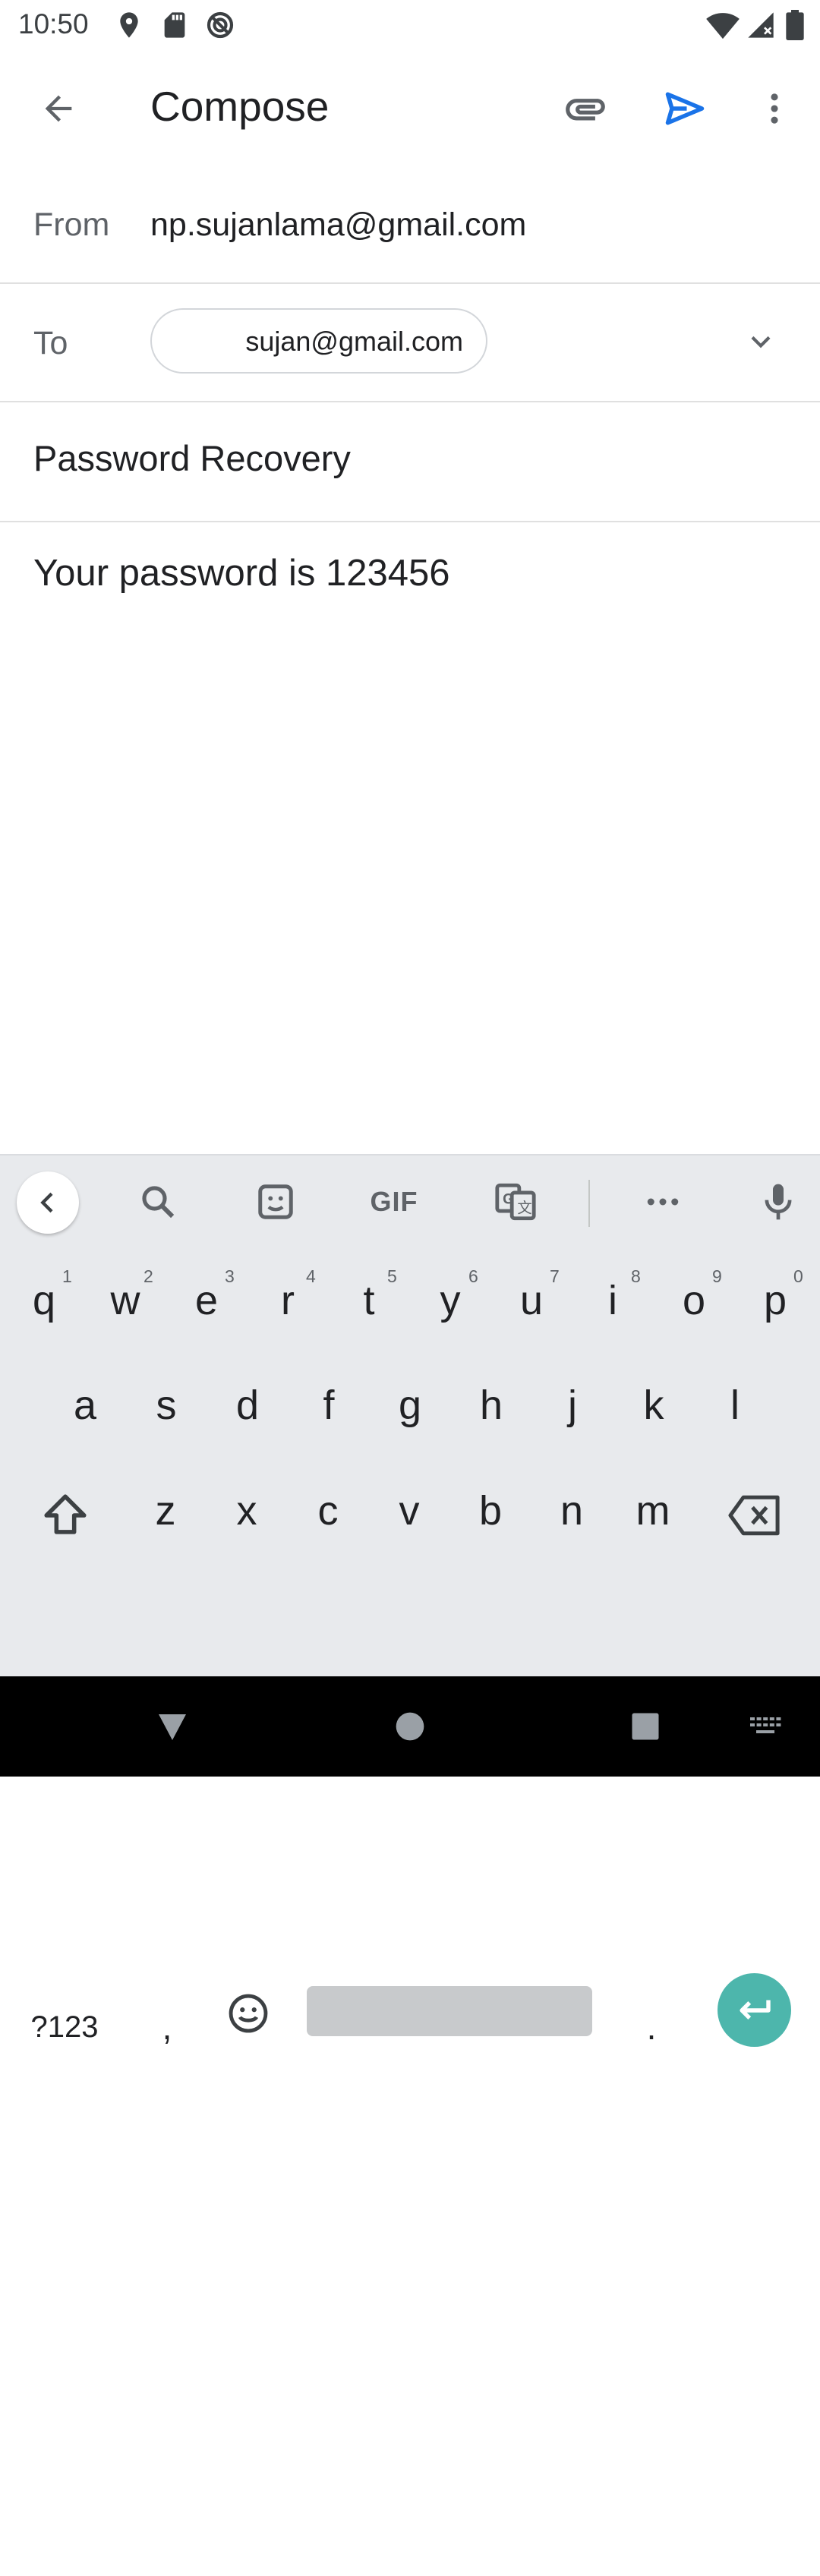 Image resolution: width=820 pixels, height=2576 pixels. What do you see at coordinates (167, 2027) in the screenshot?
I see `comma-key: ,` at bounding box center [167, 2027].